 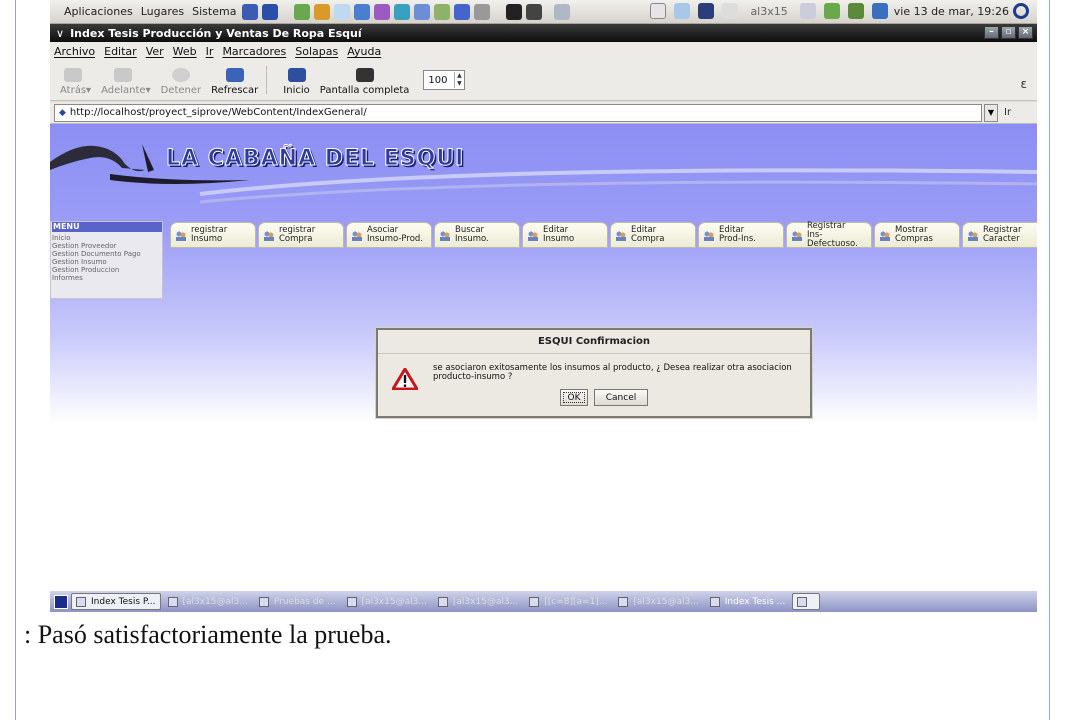 I want to click on menu-item-gestion-proveedor: Gestion Proveedor, so click(x=107, y=246).